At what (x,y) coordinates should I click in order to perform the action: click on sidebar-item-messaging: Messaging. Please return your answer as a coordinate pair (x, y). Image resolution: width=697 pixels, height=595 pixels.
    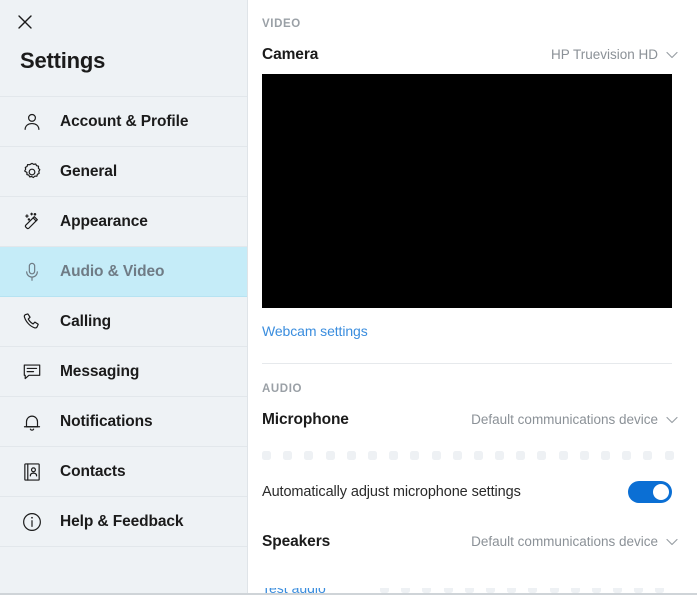
    Looking at the image, I should click on (123, 372).